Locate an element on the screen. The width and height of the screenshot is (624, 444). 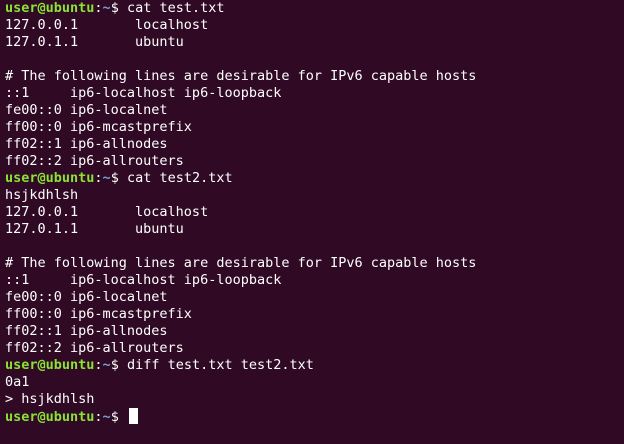
command-text: cat test.txt is located at coordinates (175, 8).